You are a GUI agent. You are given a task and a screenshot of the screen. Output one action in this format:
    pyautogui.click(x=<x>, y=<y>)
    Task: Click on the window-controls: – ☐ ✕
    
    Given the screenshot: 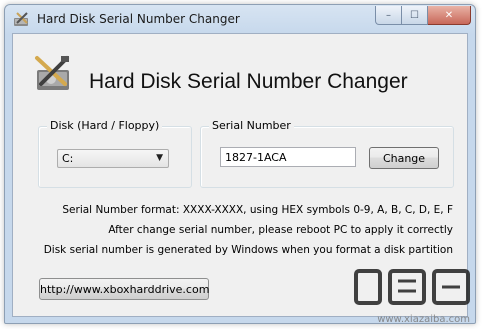 What is the action you would take?
    pyautogui.click(x=423, y=15)
    